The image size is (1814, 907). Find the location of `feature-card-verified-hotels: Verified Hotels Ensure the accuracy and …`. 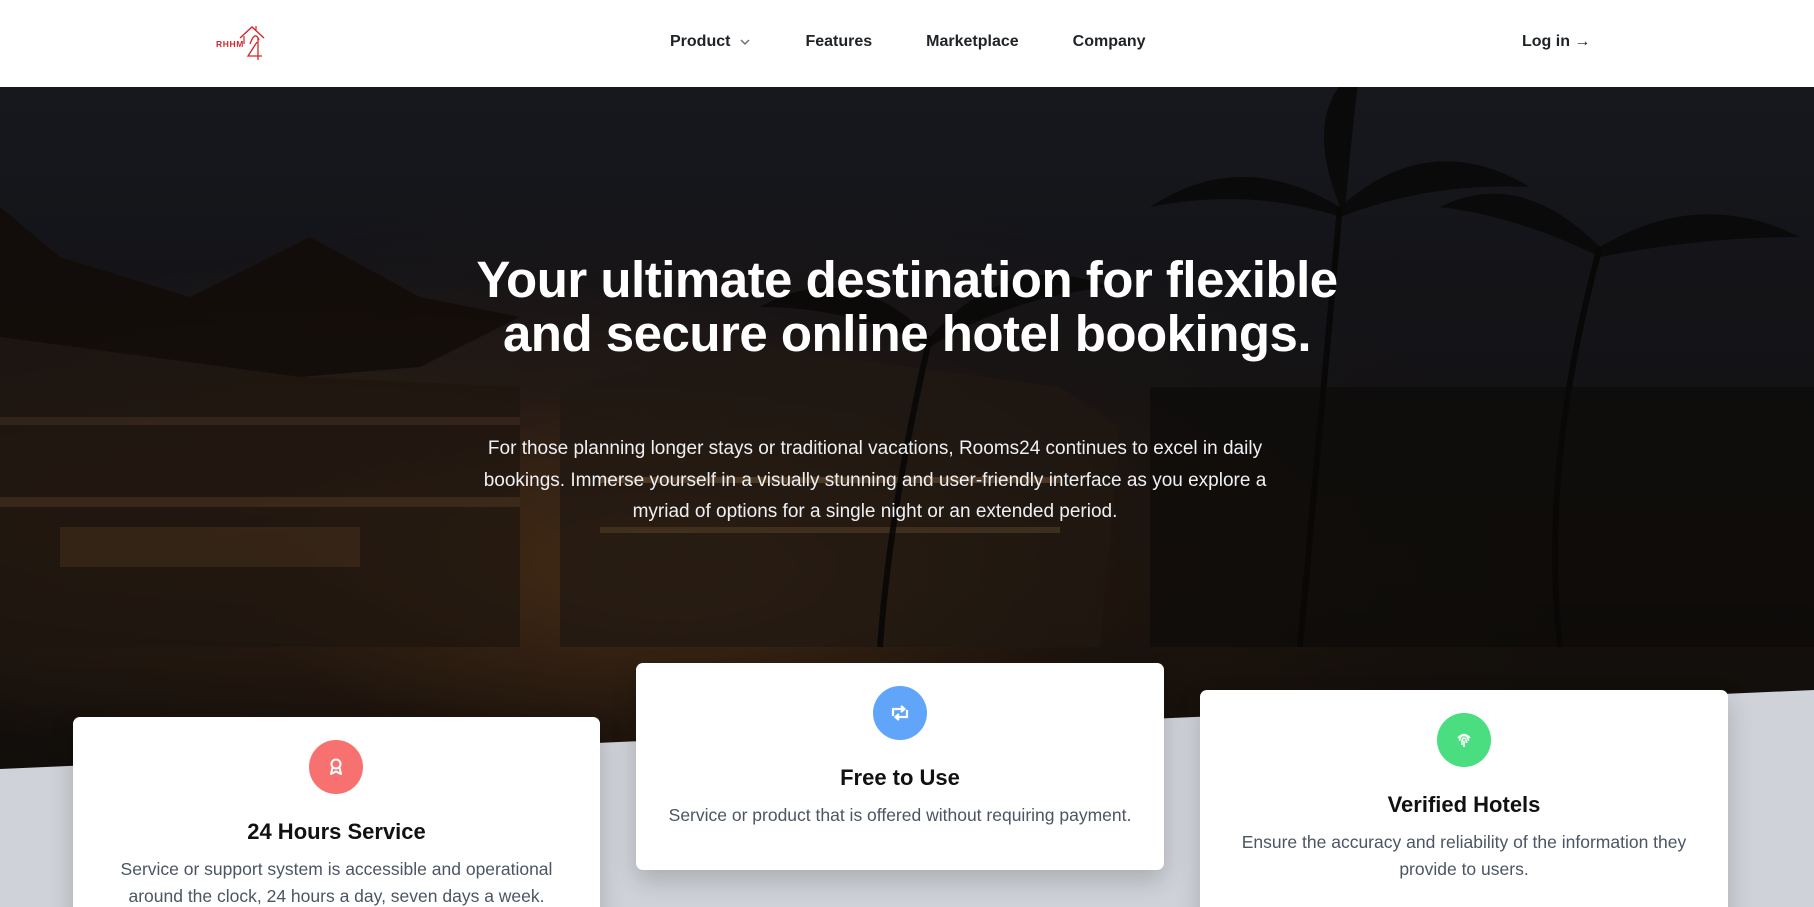

feature-card-verified-hotels: Verified Hotels Ensure the accuracy and … is located at coordinates (1464, 798).